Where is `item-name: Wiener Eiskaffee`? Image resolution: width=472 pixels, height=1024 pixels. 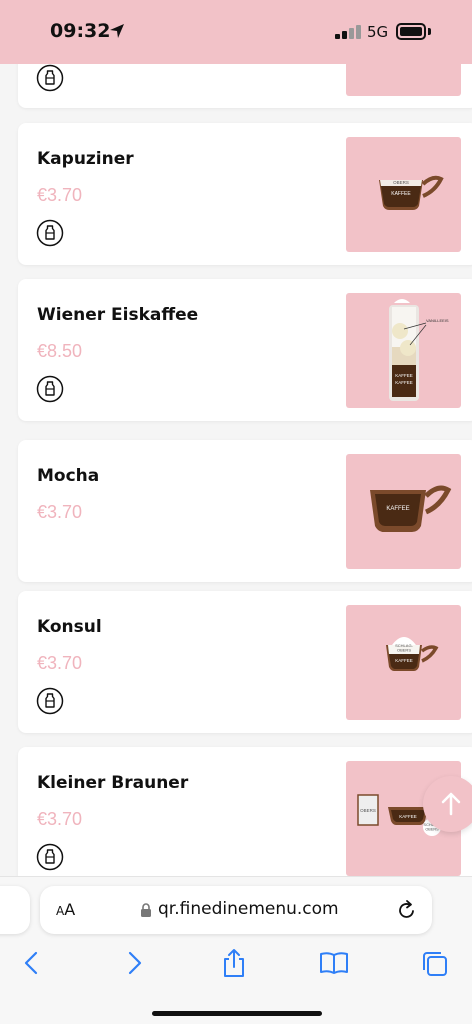
item-name: Wiener Eiskaffee is located at coordinates (118, 315).